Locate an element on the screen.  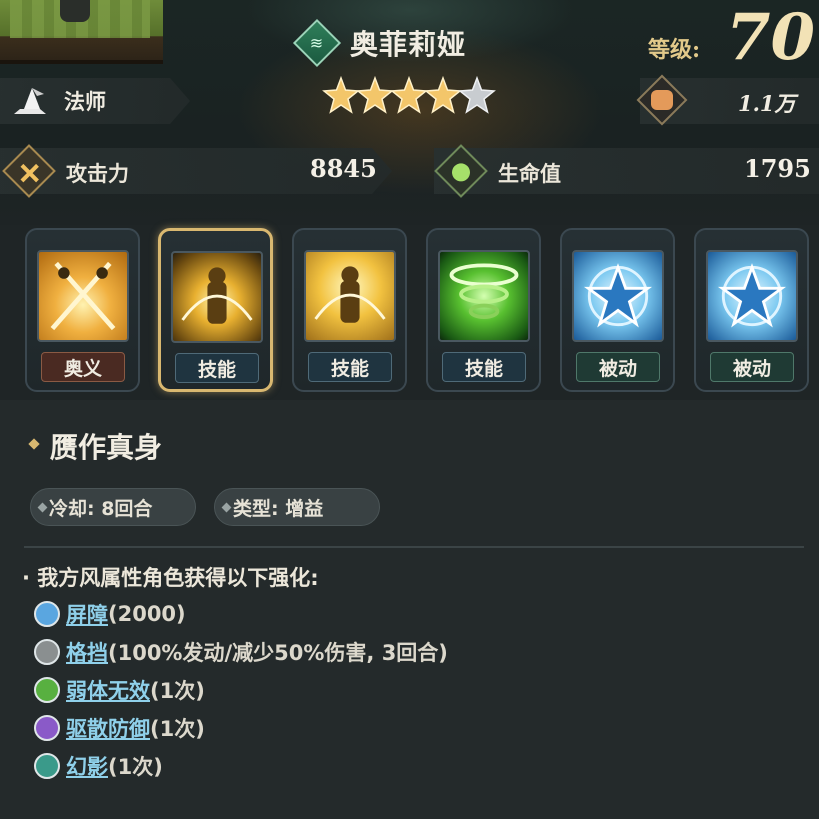
skill-card-2: 技能 is located at coordinates (215, 310).